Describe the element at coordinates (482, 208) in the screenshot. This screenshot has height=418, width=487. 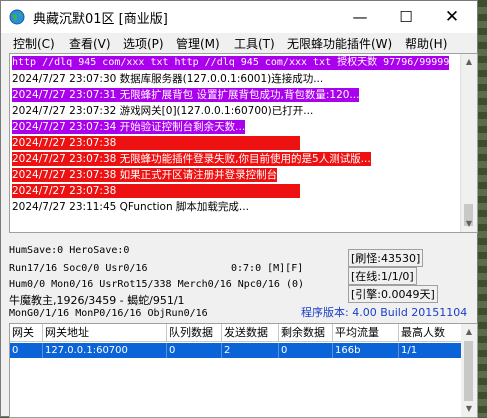
I see `background-desktop-strip` at that location.